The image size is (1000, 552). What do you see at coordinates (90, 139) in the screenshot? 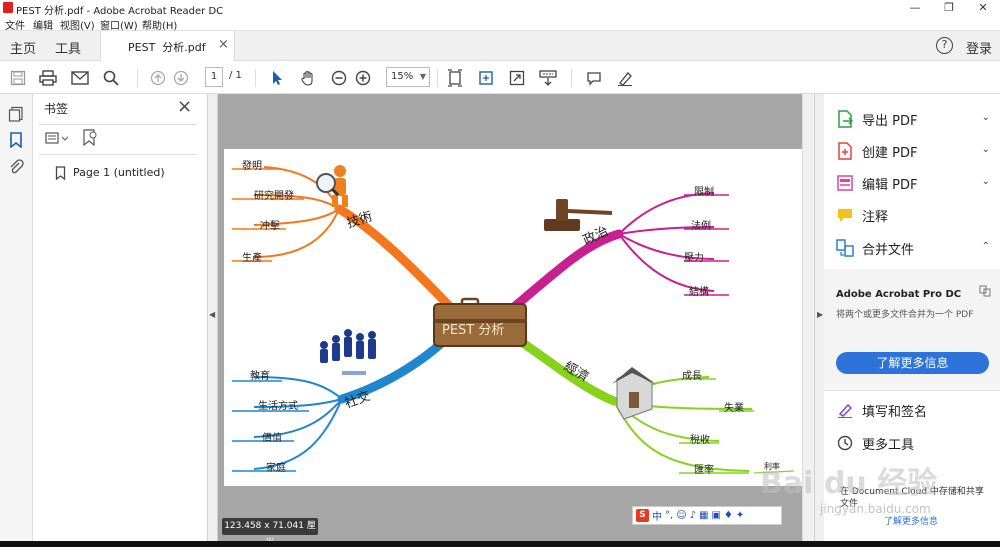
I see `new-bookmark-icon` at bounding box center [90, 139].